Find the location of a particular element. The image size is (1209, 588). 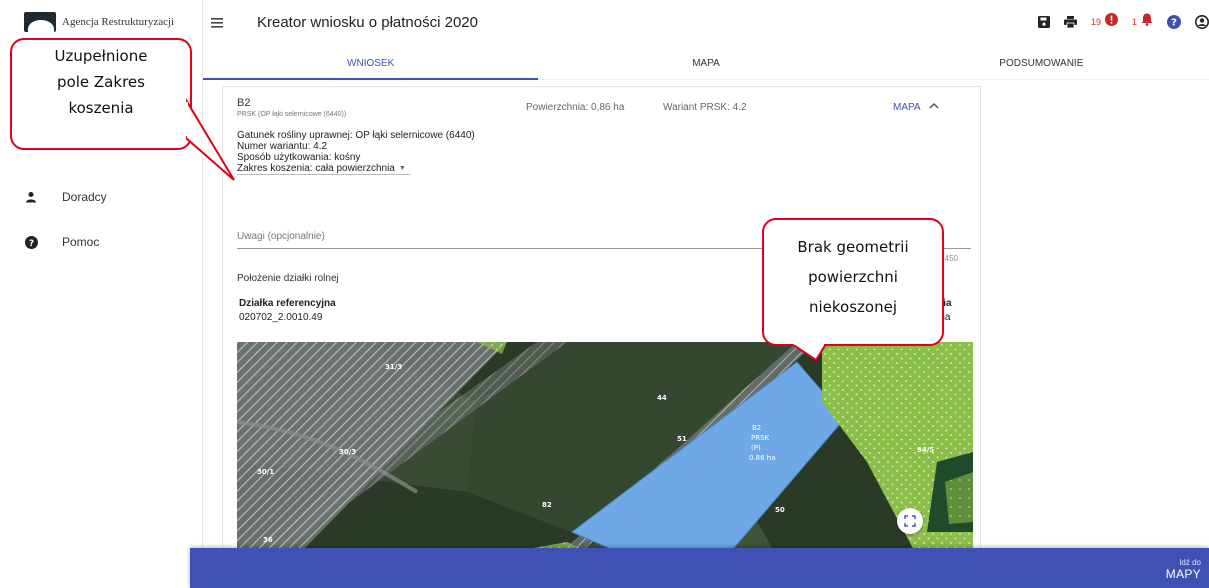

plot-name: B2 is located at coordinates (244, 103).